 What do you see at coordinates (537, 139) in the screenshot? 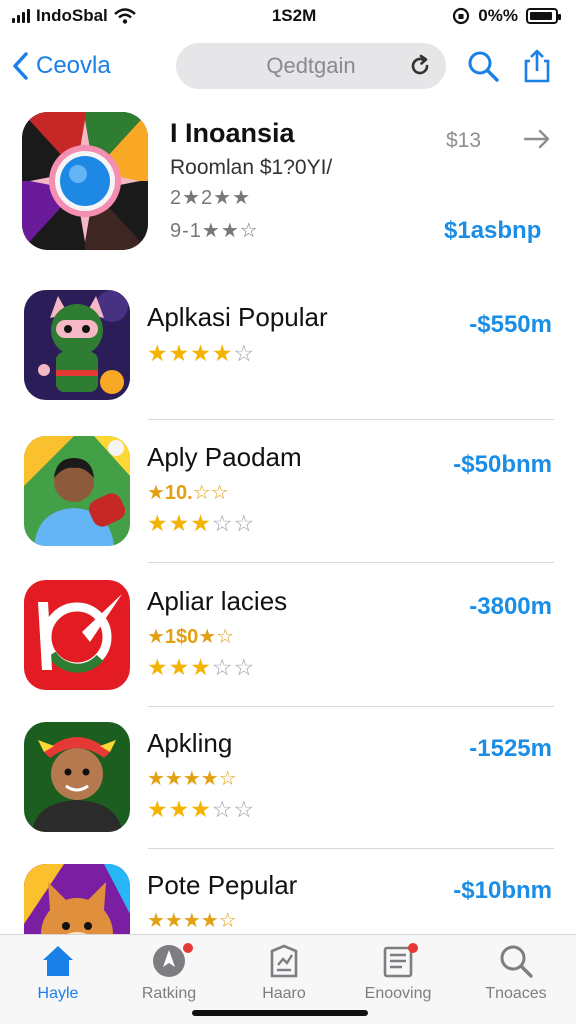
I see `arrow-right-icon` at bounding box center [537, 139].